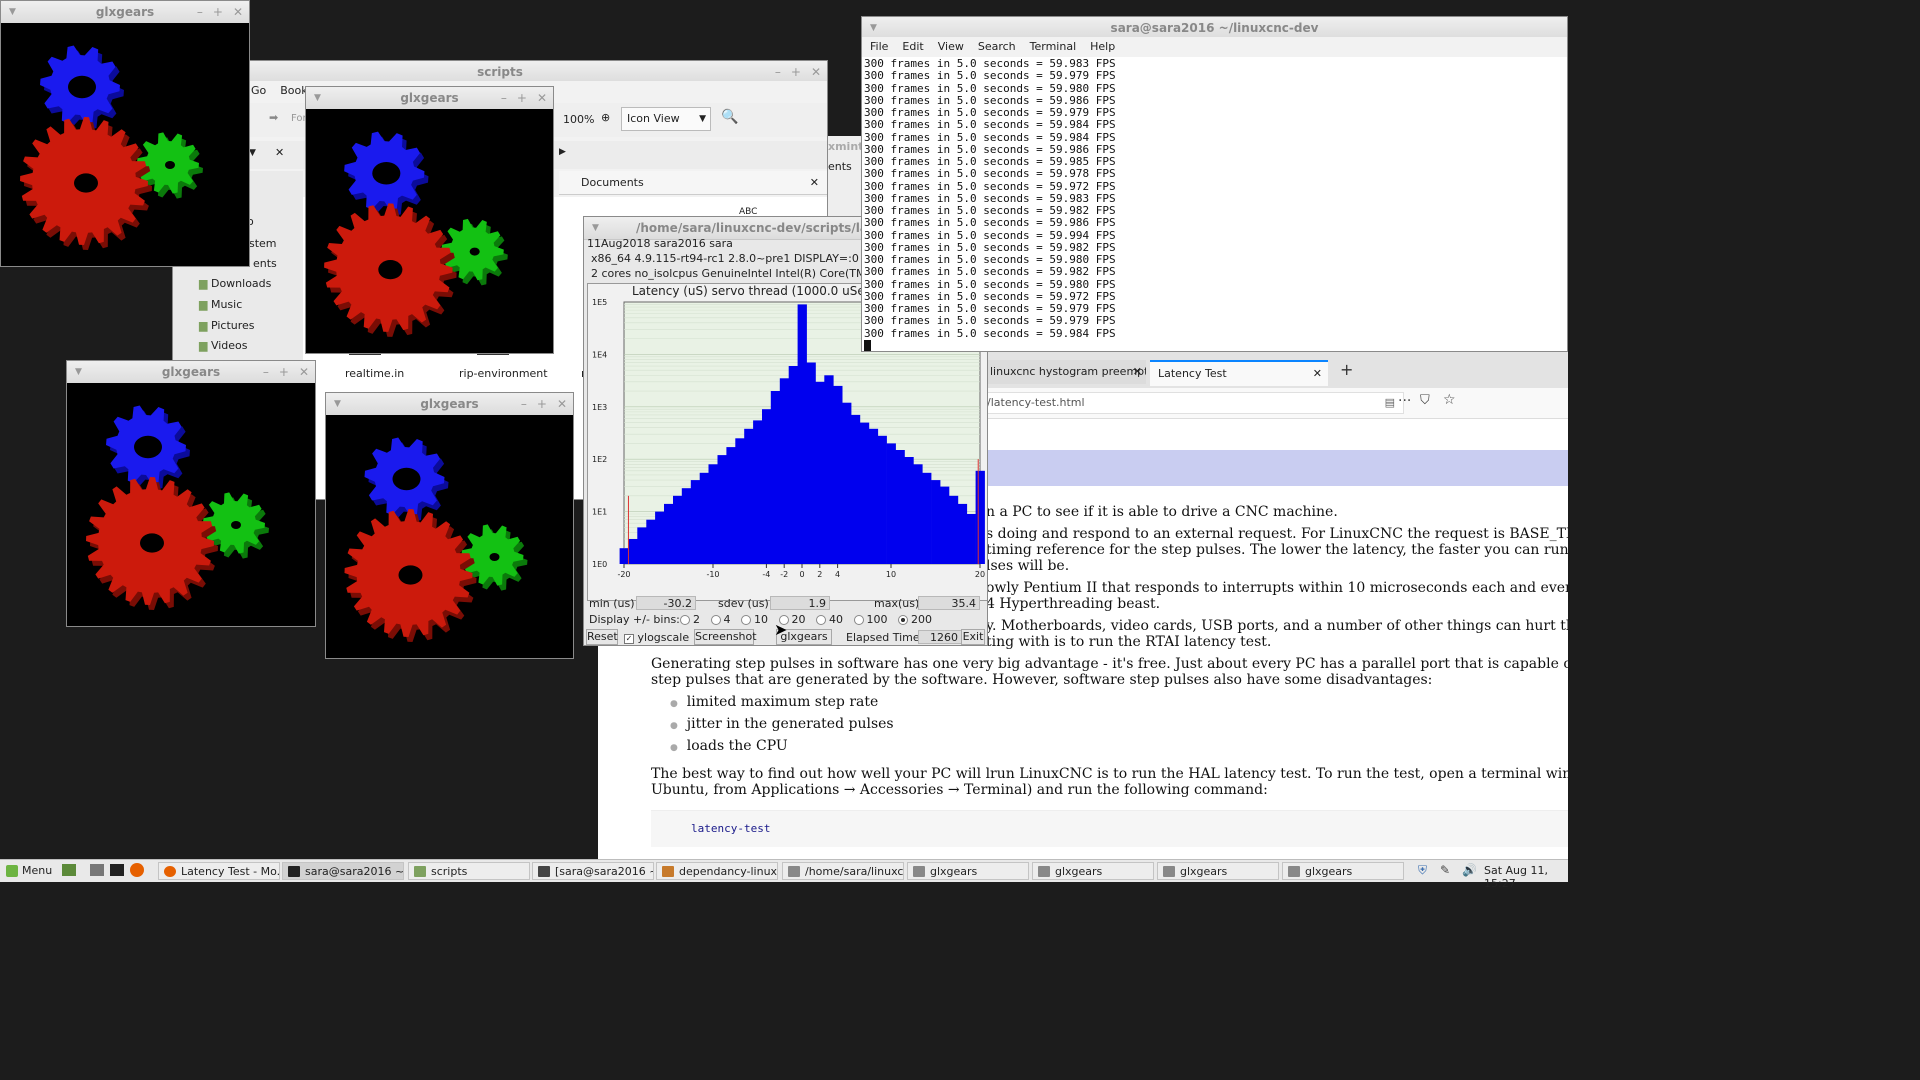 This screenshot has width=1920, height=1080. Describe the element at coordinates (293, 91) in the screenshot. I see `menu-item: Book` at that location.